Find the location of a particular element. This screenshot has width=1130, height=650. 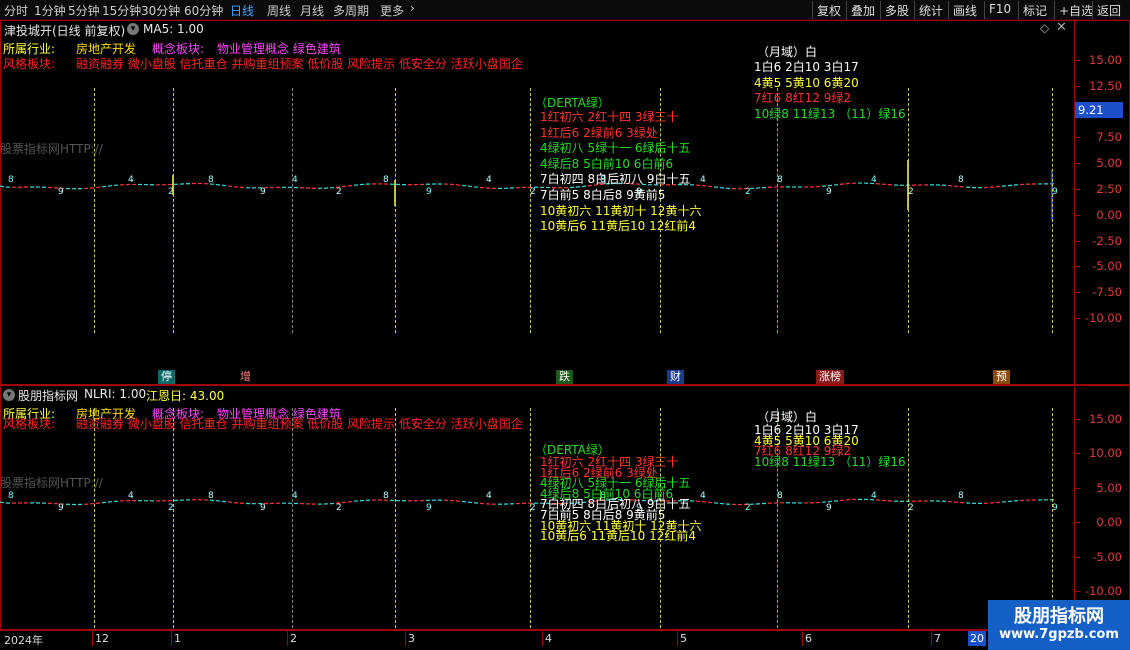

period-8: 月线 is located at coordinates (312, 10).